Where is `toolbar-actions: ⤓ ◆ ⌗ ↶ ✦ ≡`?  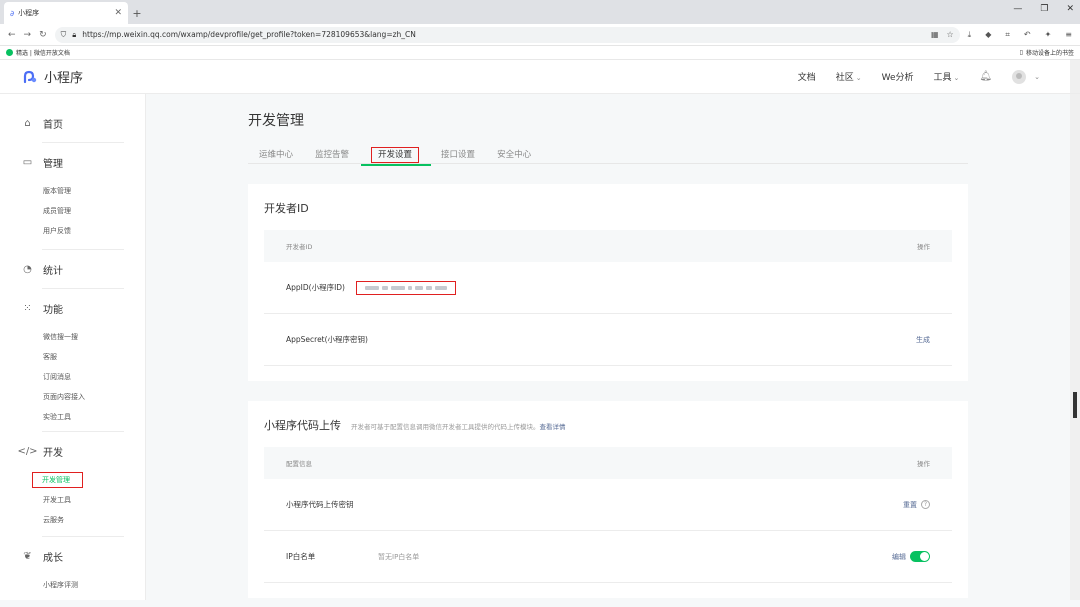 toolbar-actions: ⤓ ◆ ⌗ ↶ ✦ ≡ is located at coordinates (1020, 35).